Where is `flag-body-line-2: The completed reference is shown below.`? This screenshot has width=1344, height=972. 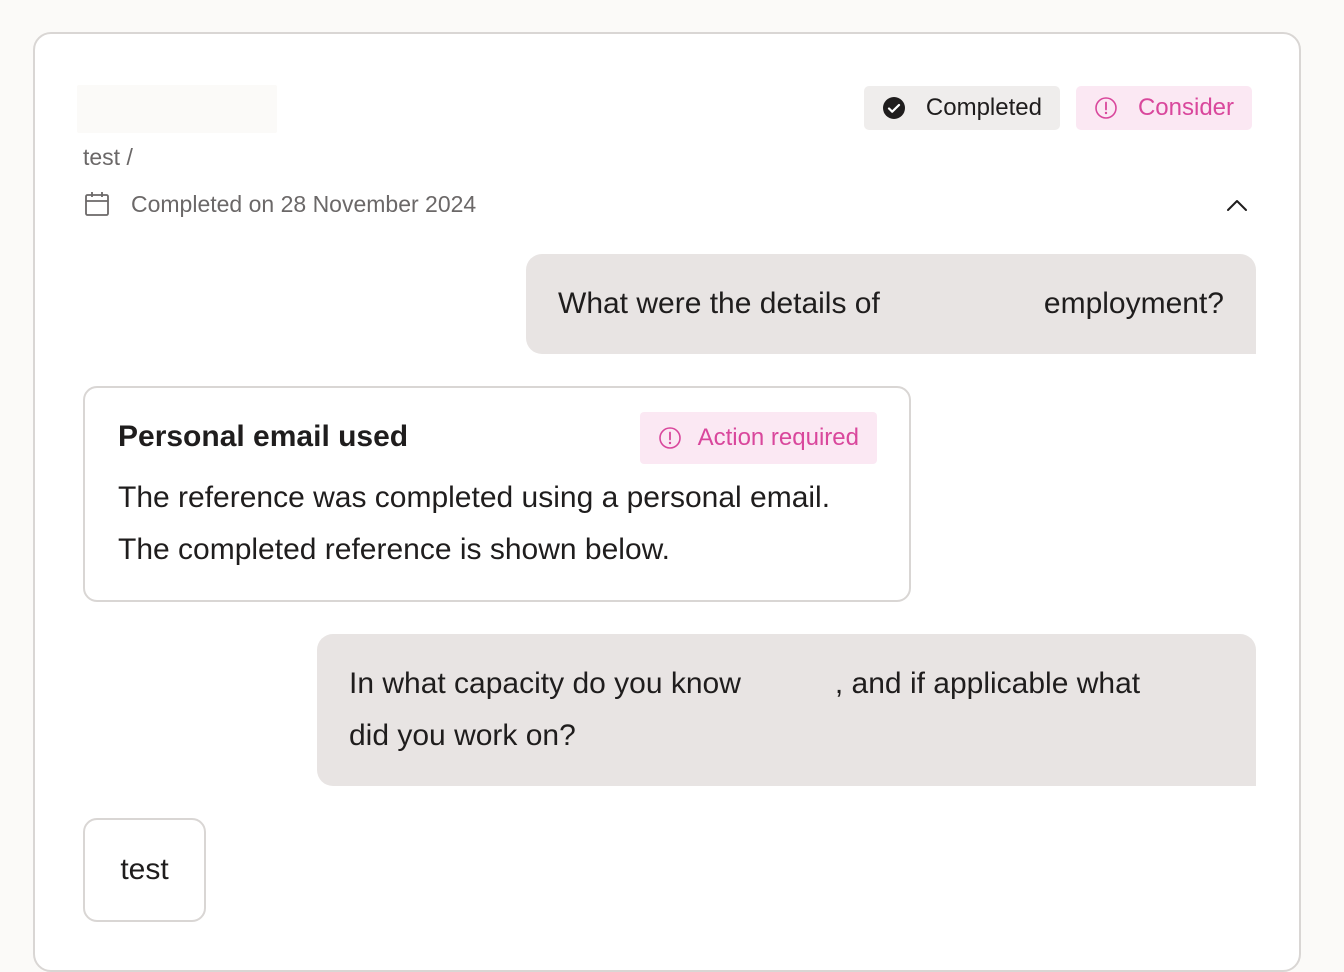 flag-body-line-2: The completed reference is shown below. is located at coordinates (394, 549).